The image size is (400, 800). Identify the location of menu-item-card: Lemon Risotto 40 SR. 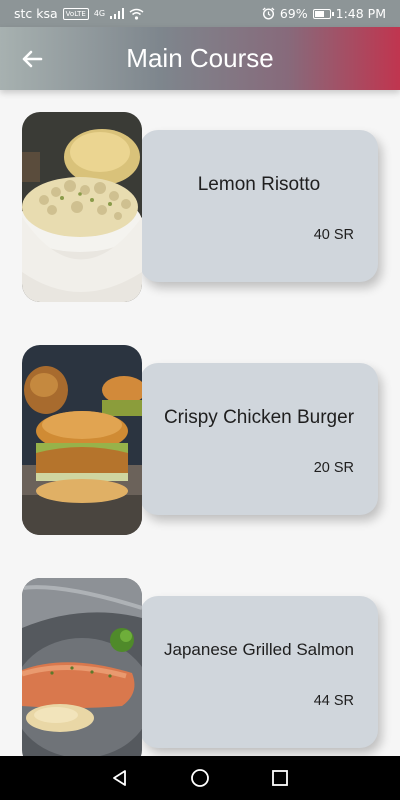
(259, 206).